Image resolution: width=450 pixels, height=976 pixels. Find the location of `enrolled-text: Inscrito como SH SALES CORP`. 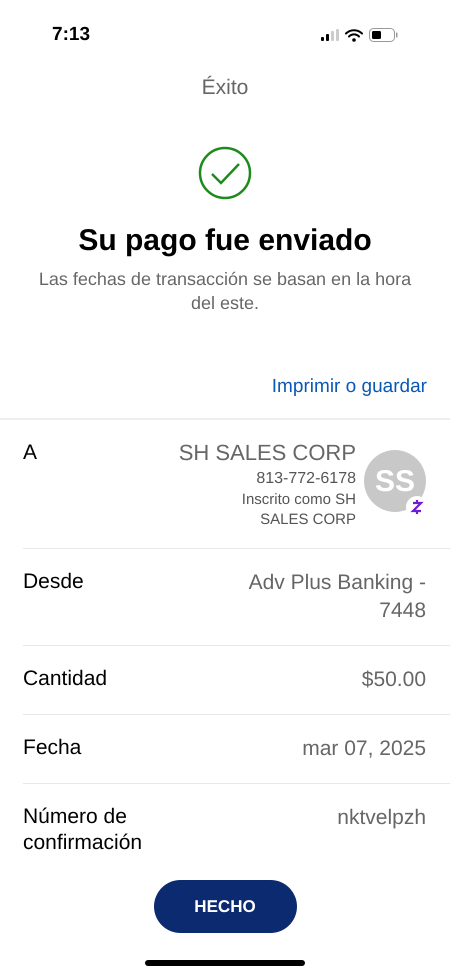

enrolled-text: Inscrito como SH SALES CORP is located at coordinates (298, 510).